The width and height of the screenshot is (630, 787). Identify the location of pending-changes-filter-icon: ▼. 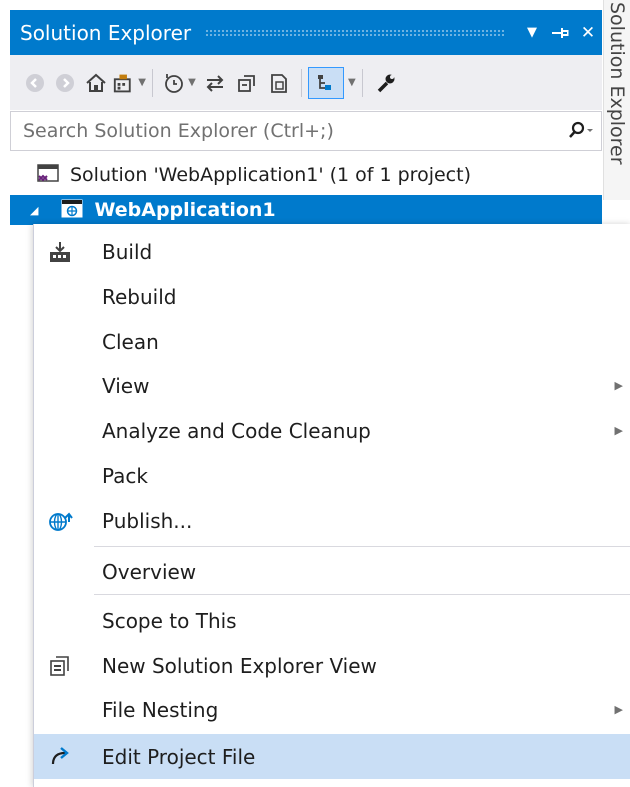
(179, 83).